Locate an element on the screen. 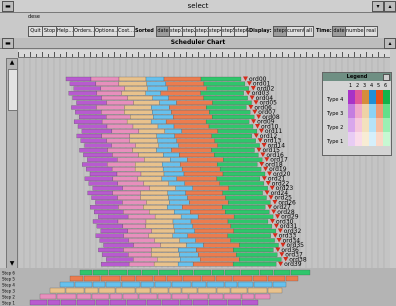  time-date-option: date is located at coordinates (339, 31).